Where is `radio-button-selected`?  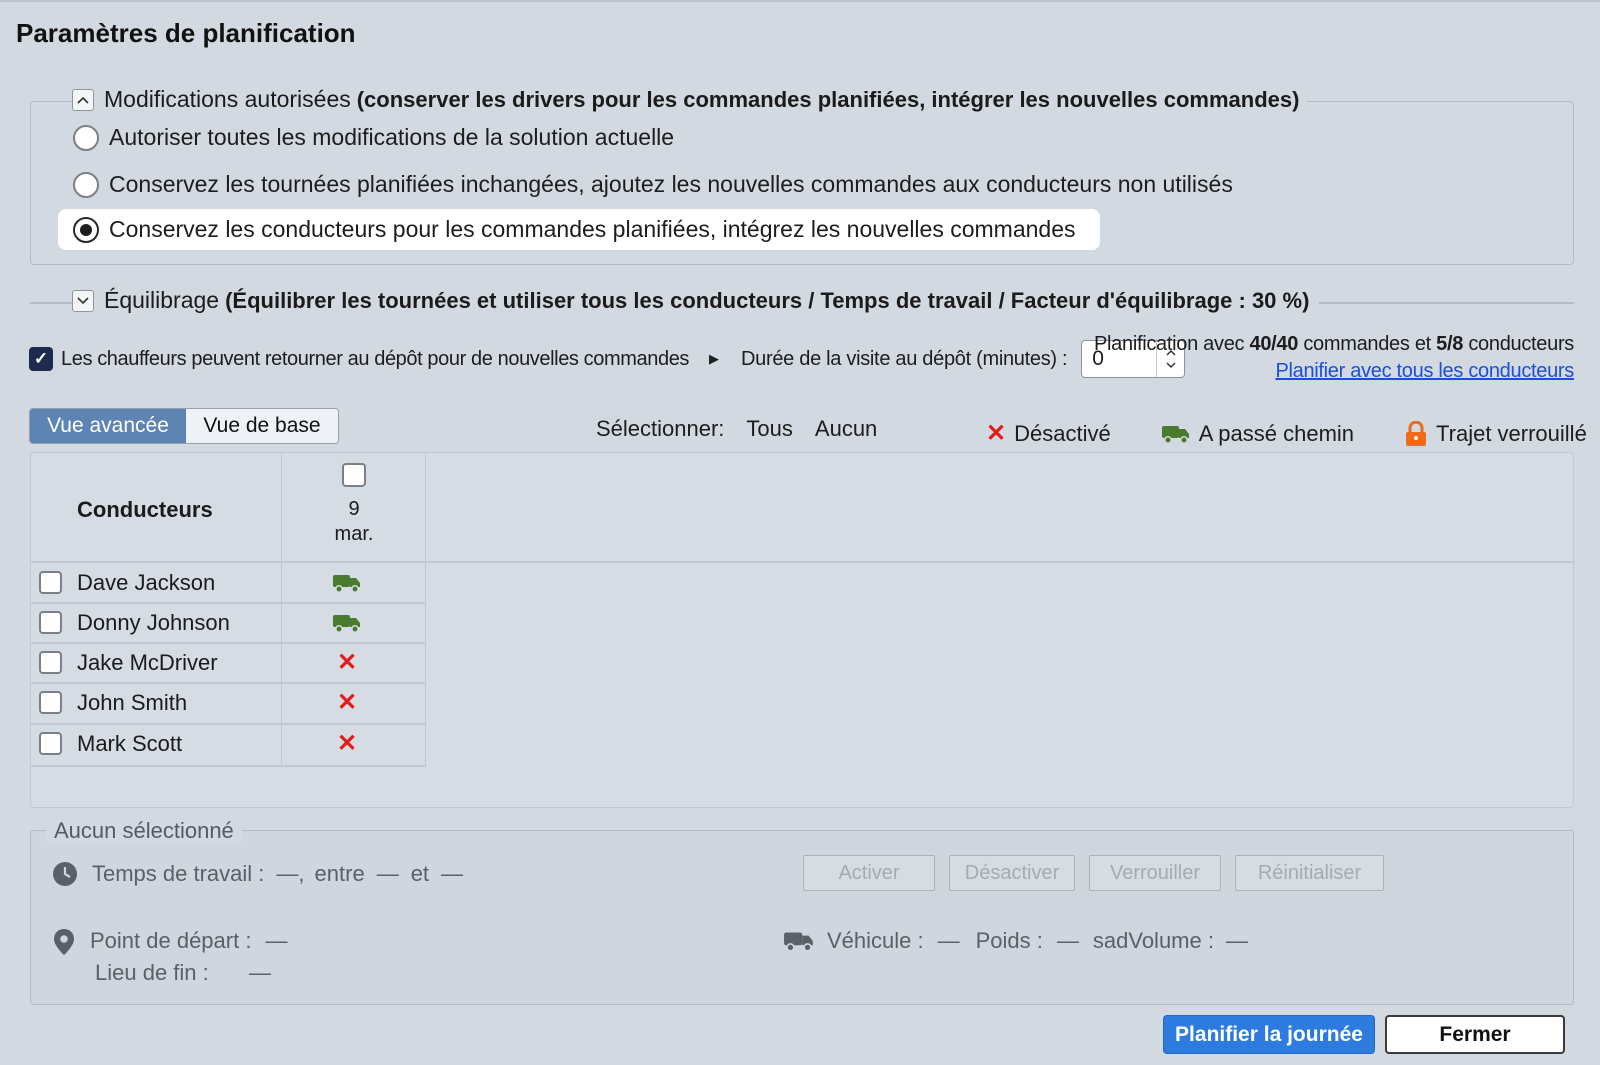 radio-button-selected is located at coordinates (86, 229).